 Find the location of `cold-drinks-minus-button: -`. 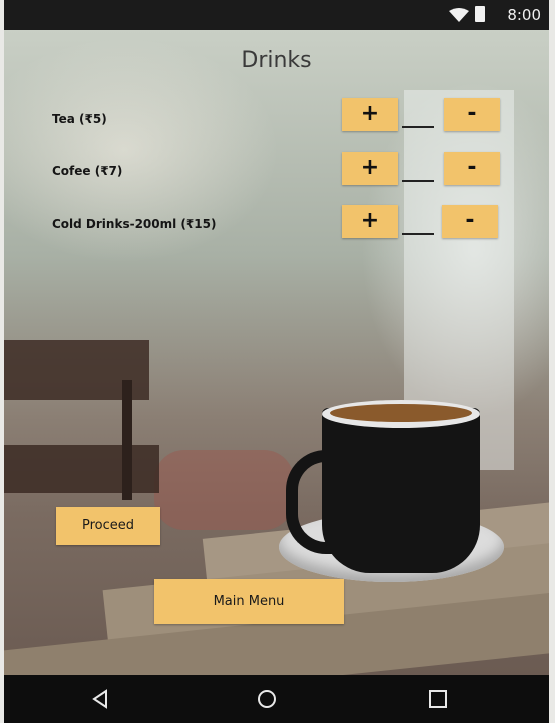

cold-drinks-minus-button: - is located at coordinates (470, 221).